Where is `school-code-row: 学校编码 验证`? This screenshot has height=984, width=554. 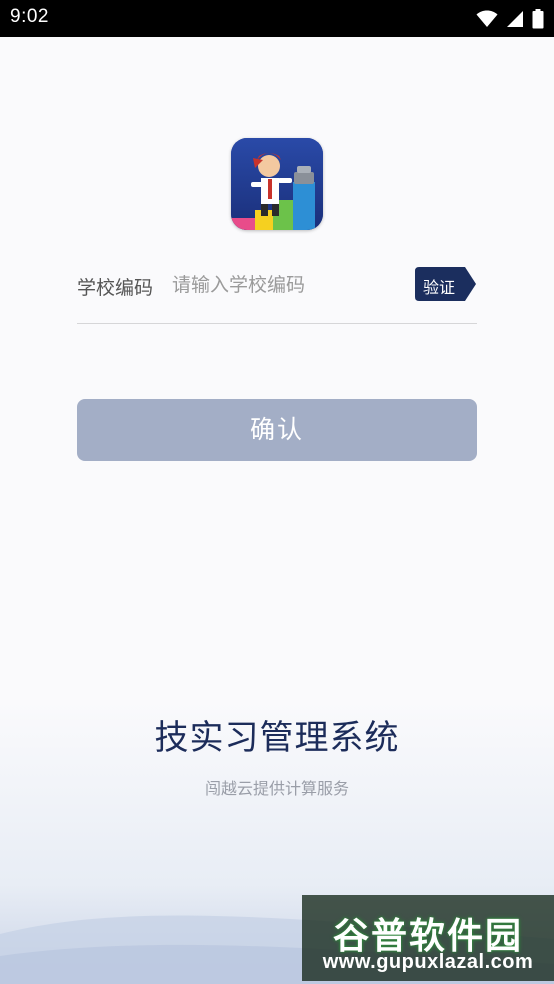 school-code-row: 学校编码 验证 is located at coordinates (277, 285).